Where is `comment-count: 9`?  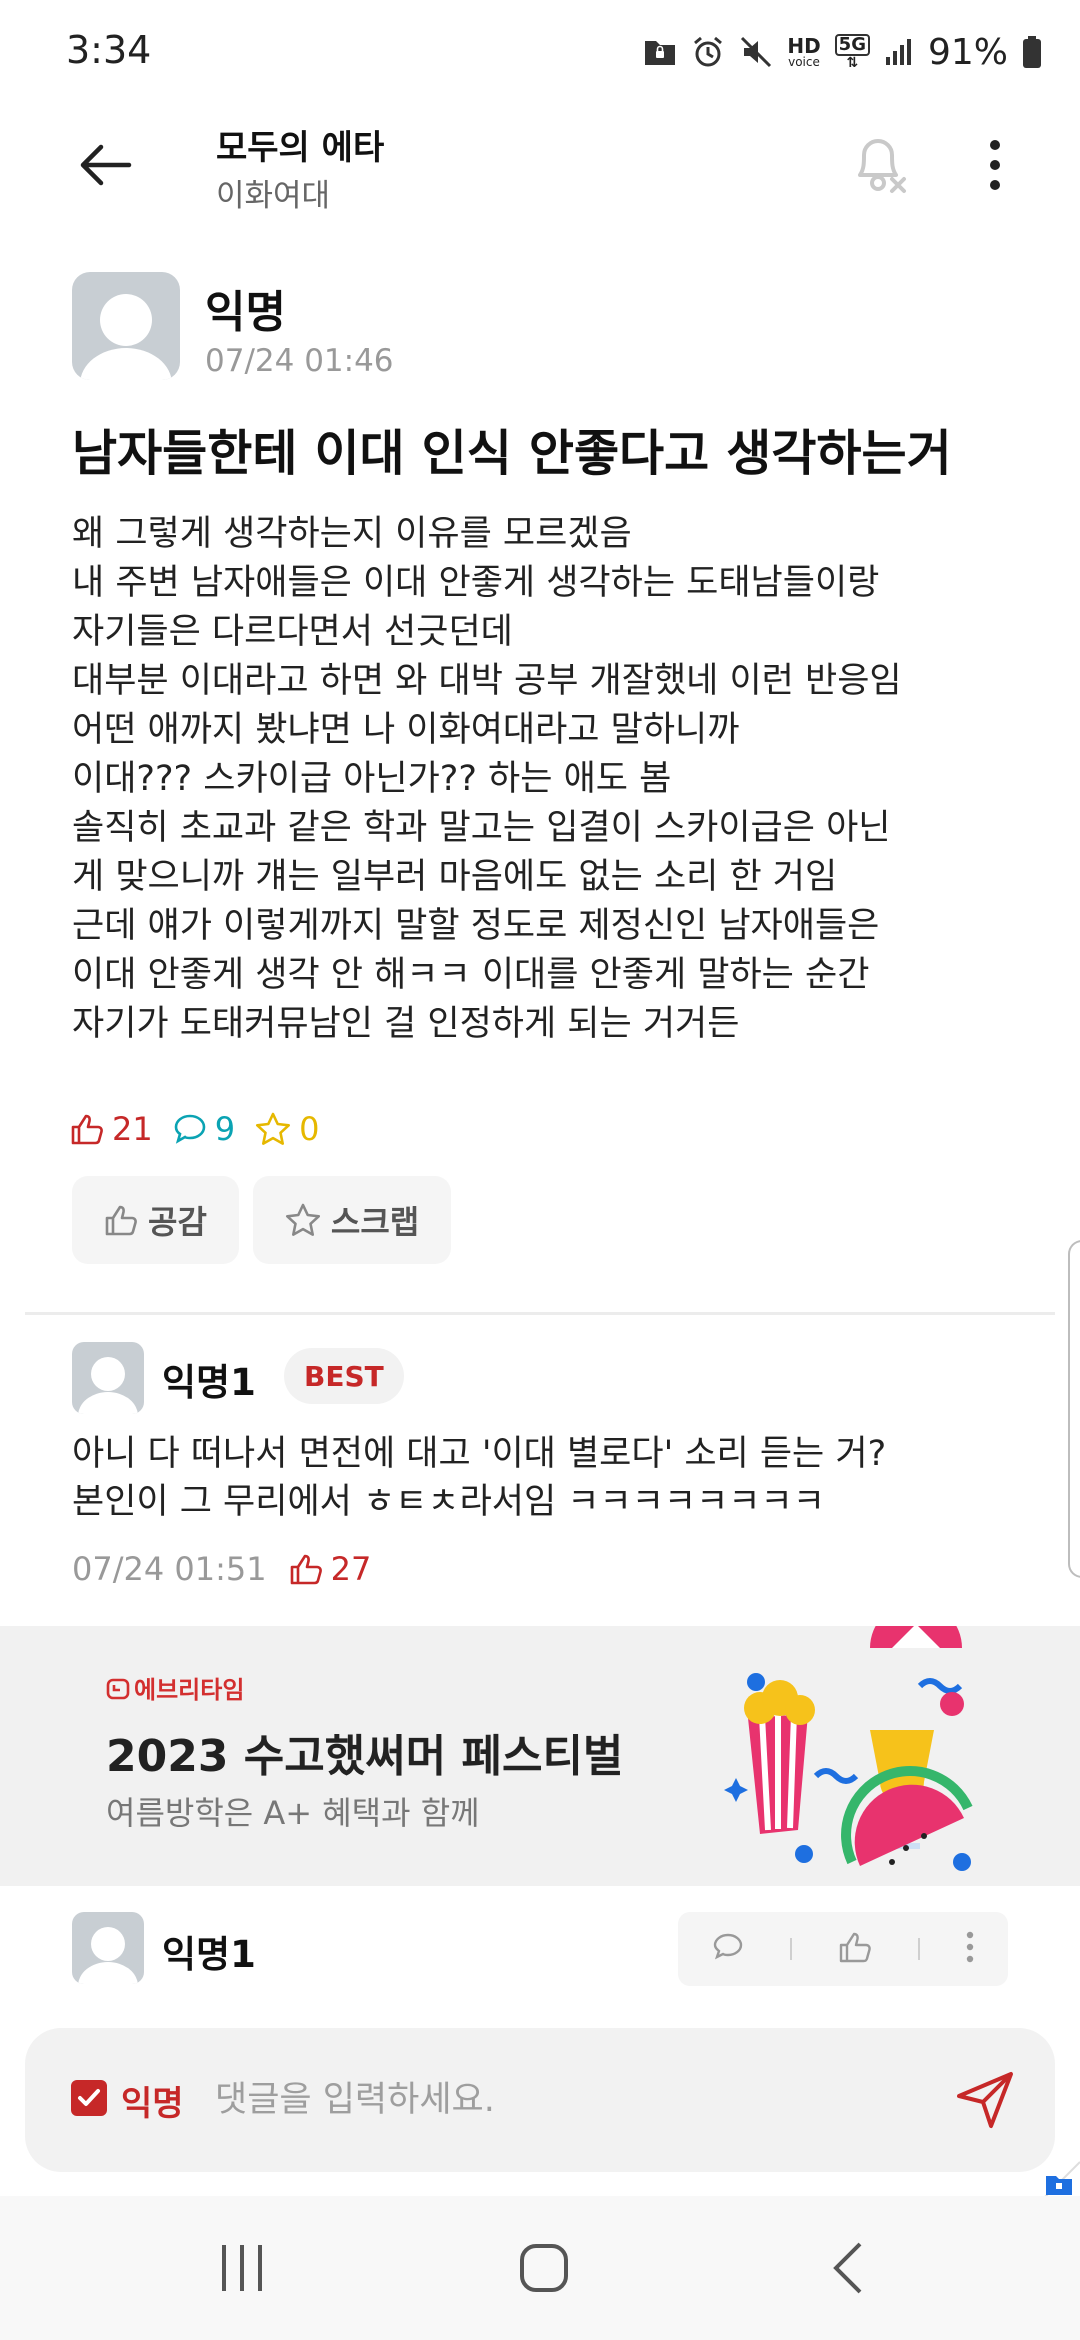 comment-count: 9 is located at coordinates (204, 1129).